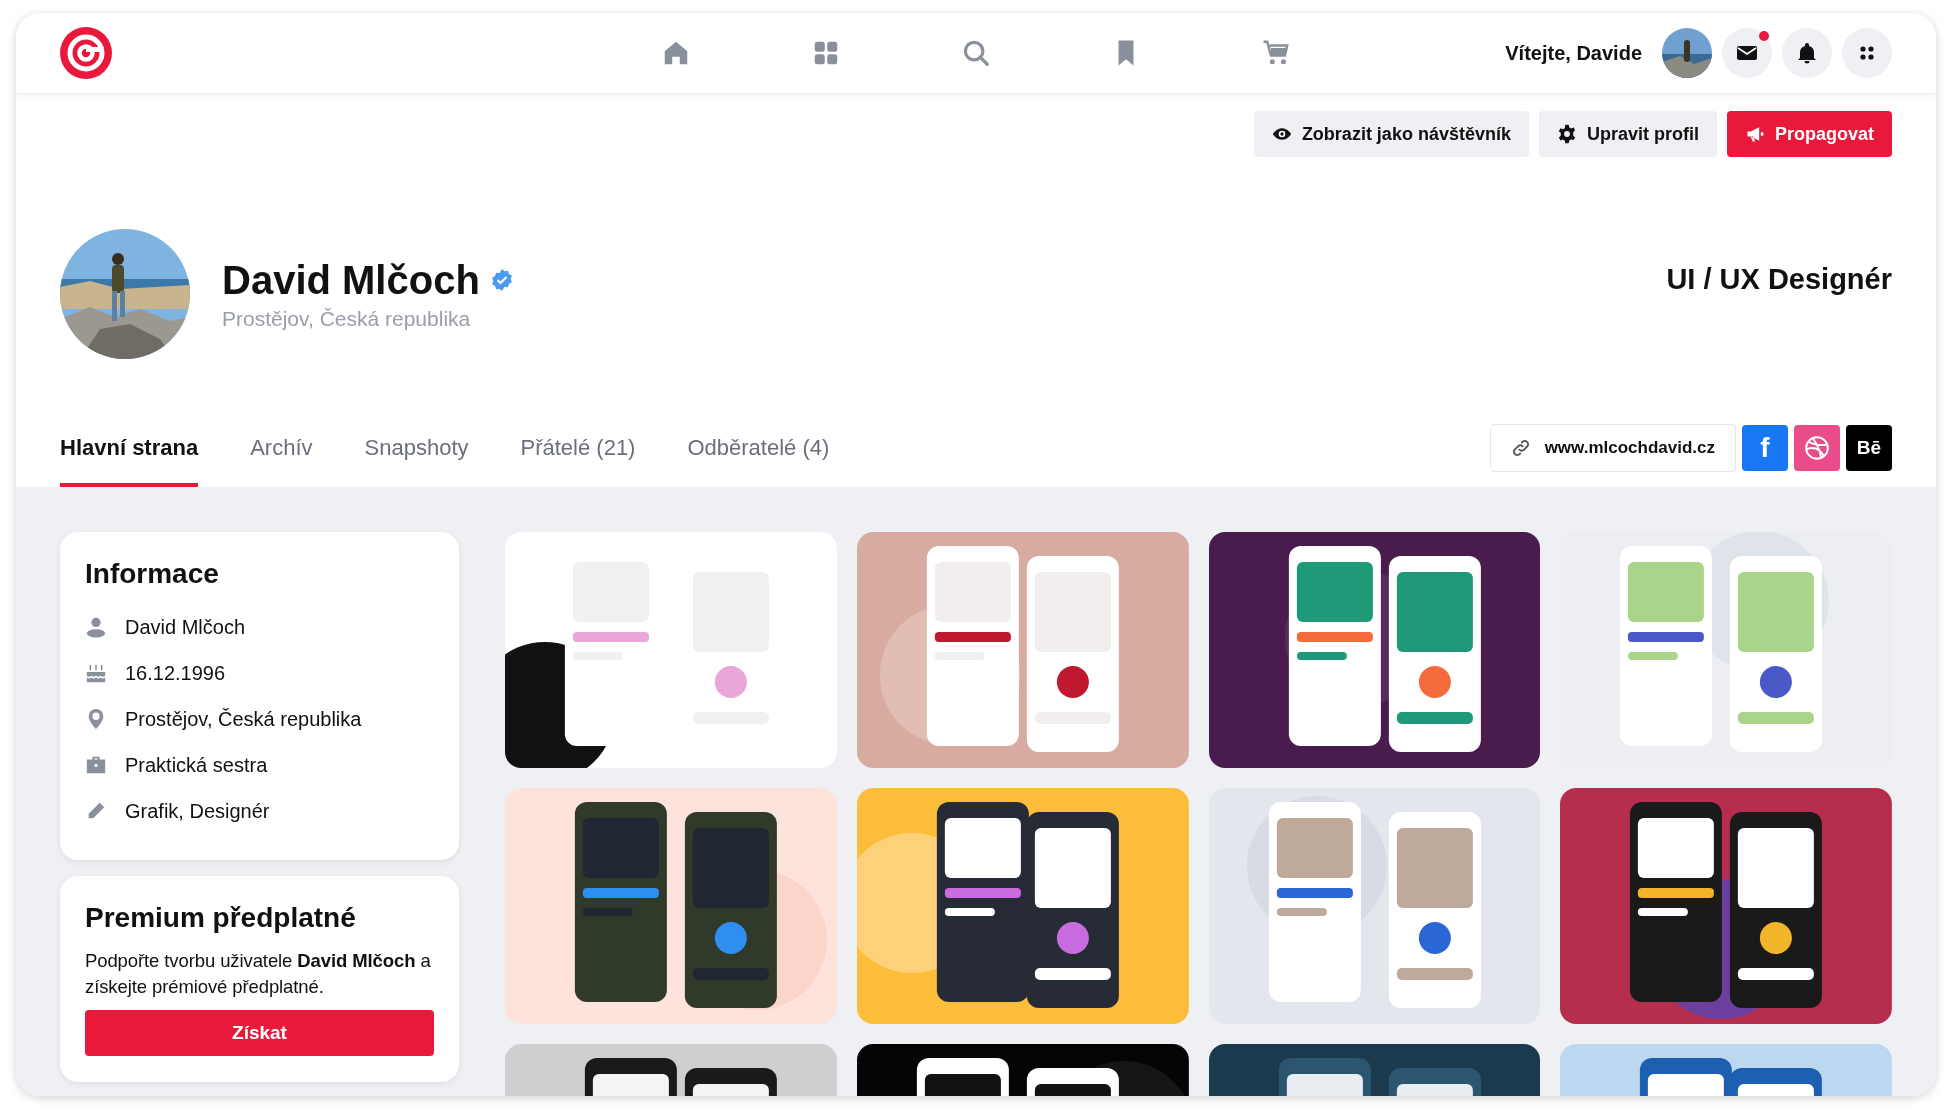 This screenshot has height=1112, width=1952. What do you see at coordinates (1627, 134) in the screenshot?
I see `edit-profile-button: Upravit profil` at bounding box center [1627, 134].